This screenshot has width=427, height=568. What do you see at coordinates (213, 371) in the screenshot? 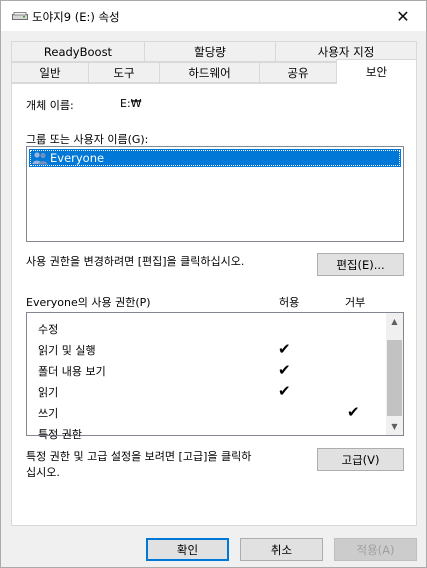
I see `permission-row: 폴더 내용 보기 ✔` at bounding box center [213, 371].